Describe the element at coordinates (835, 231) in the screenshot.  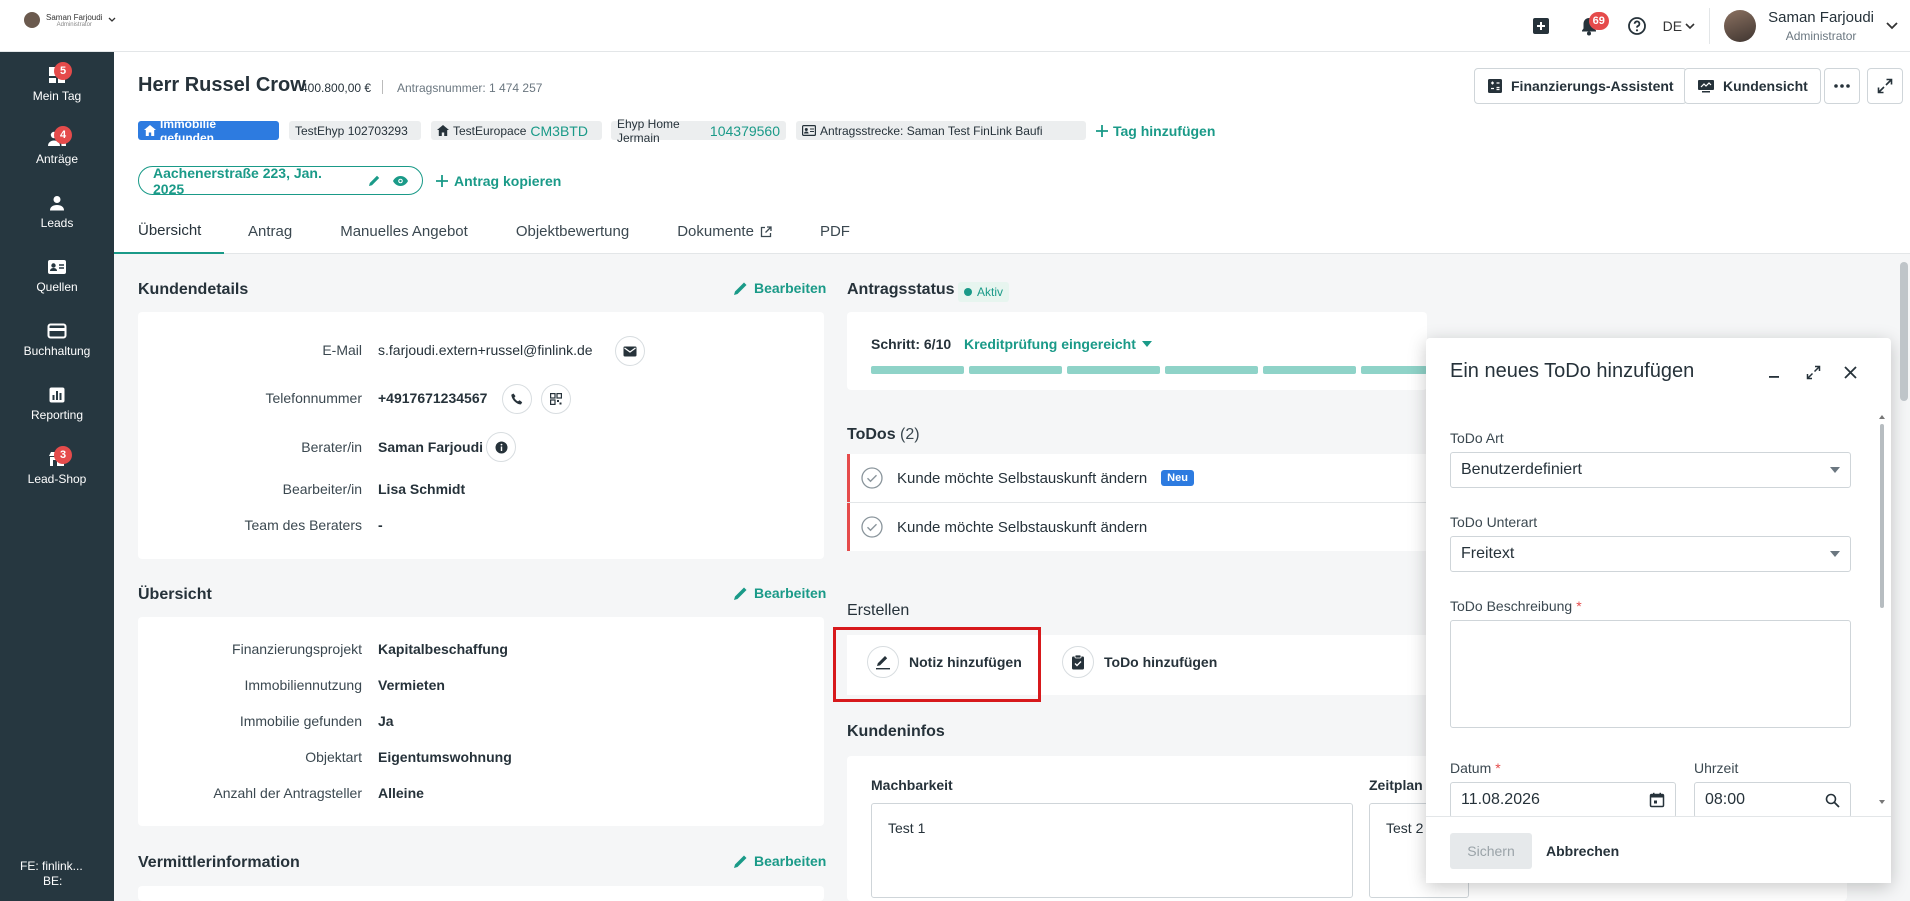
I see `tab-pdf: PDF` at that location.